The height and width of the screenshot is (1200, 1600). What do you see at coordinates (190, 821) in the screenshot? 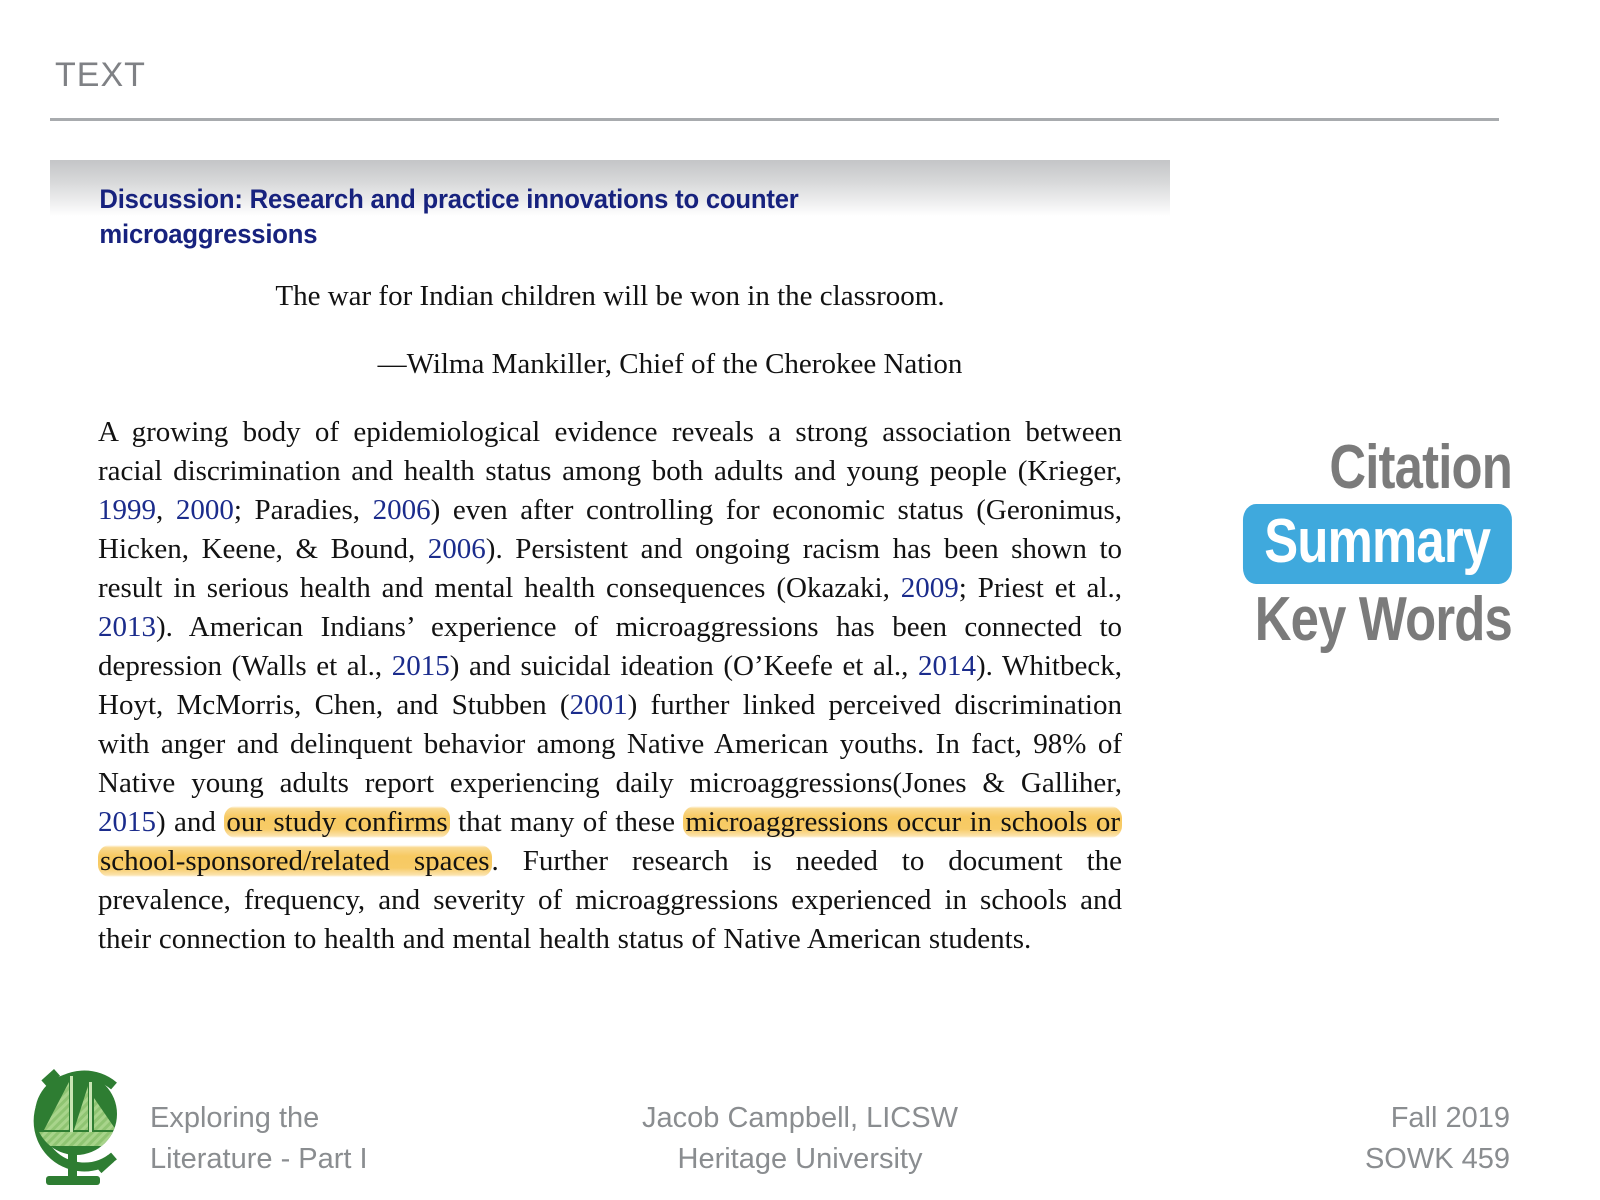
I see `paragraph-text-11: ) and` at bounding box center [190, 821].